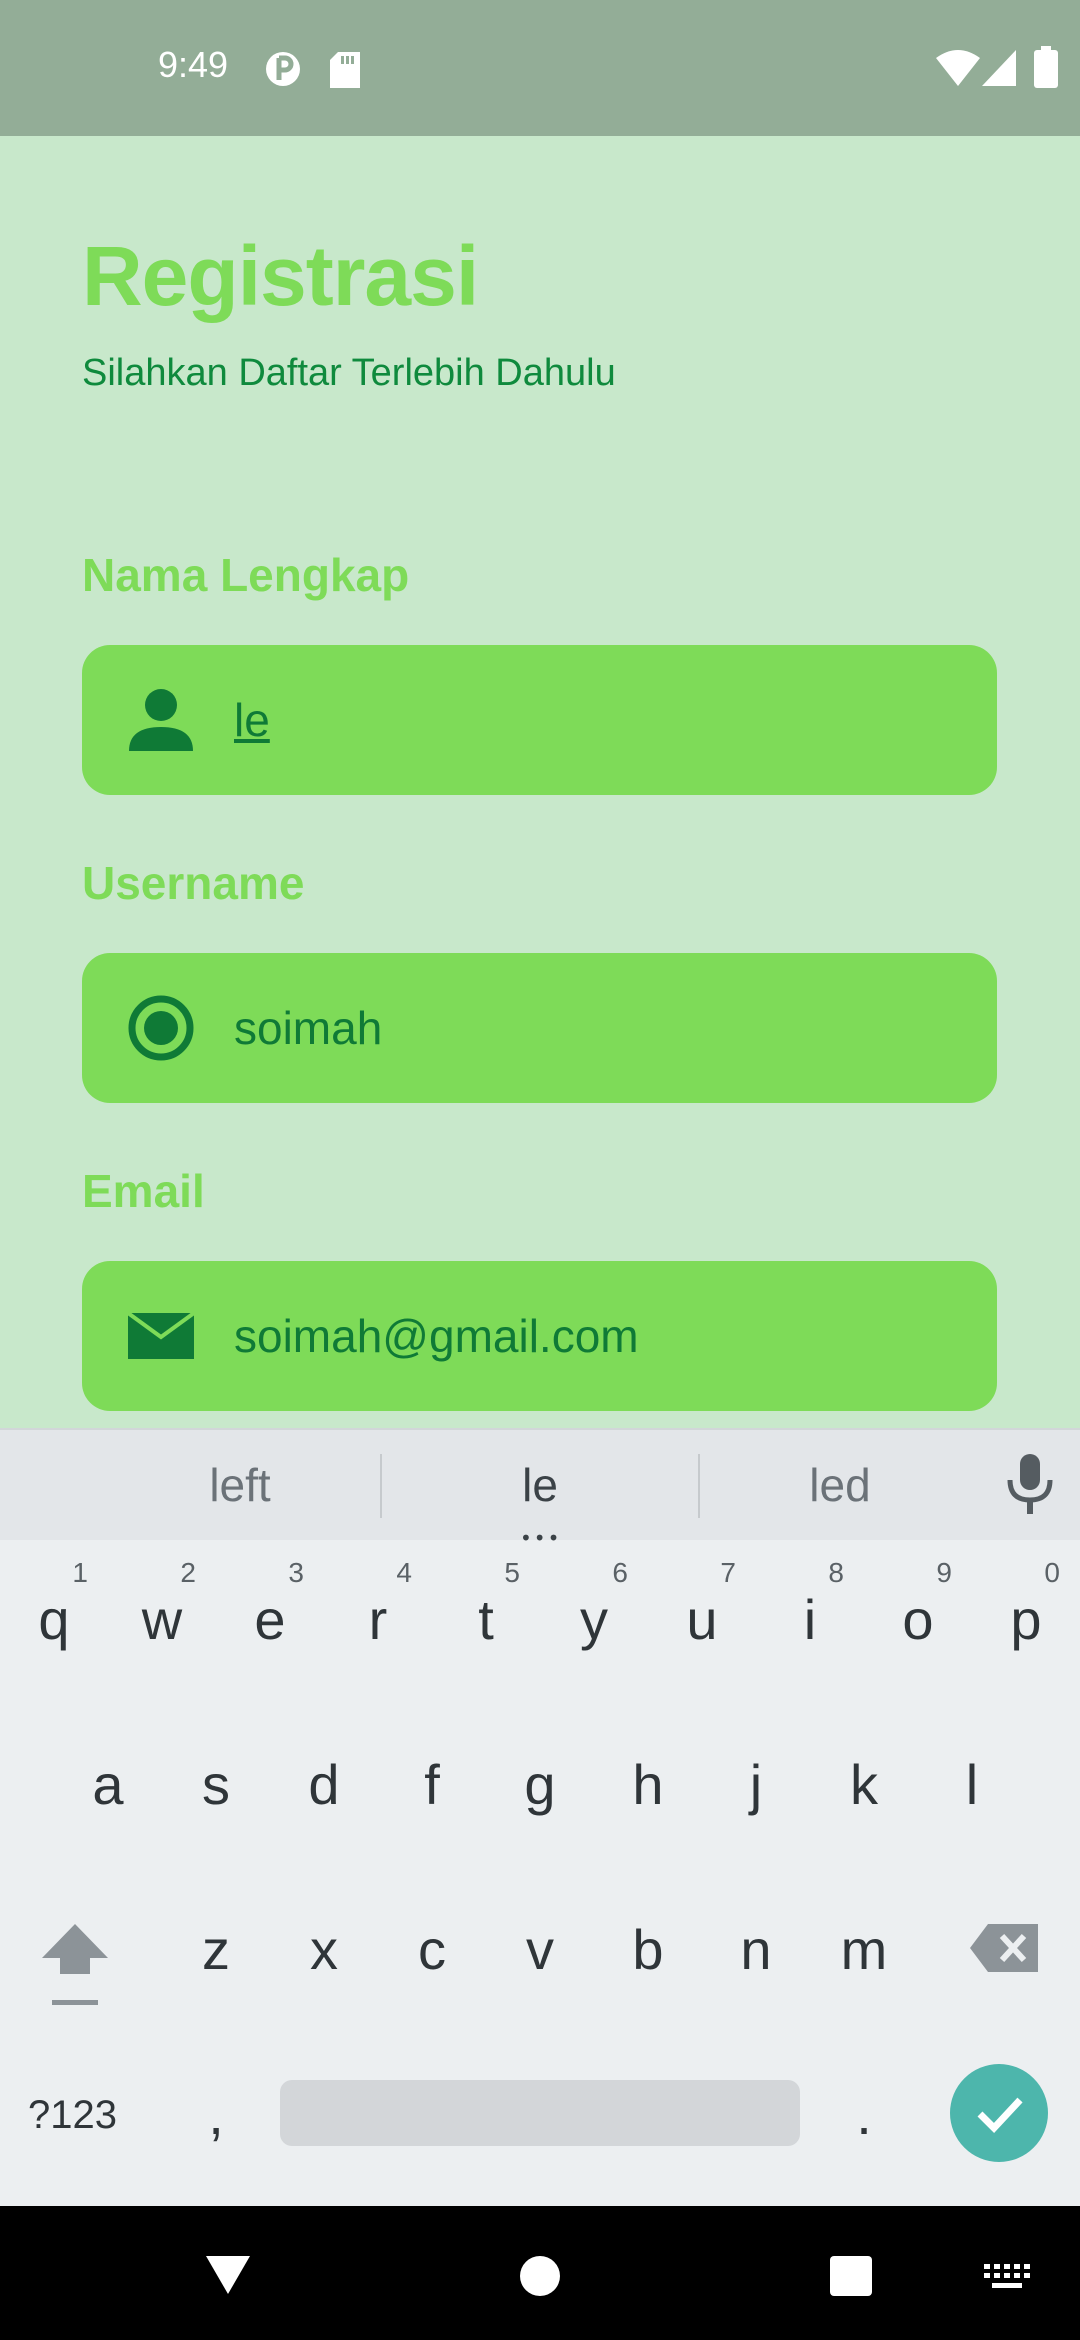 This screenshot has width=1080, height=2340. I want to click on key-e: 3e, so click(270, 1620).